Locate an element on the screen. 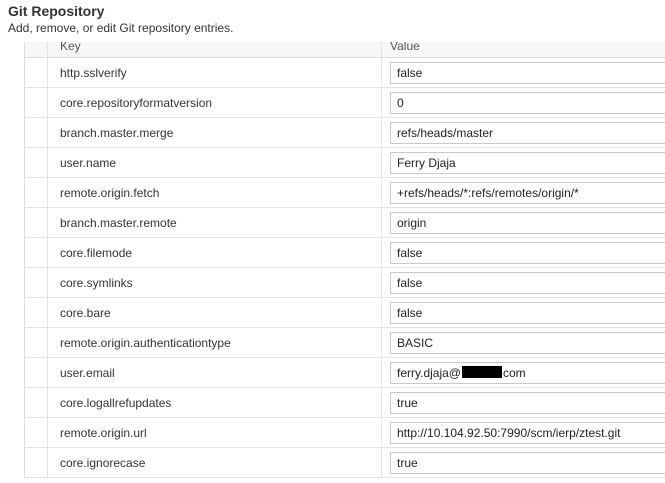 The height and width of the screenshot is (483, 665). email-suffix: com is located at coordinates (514, 373).